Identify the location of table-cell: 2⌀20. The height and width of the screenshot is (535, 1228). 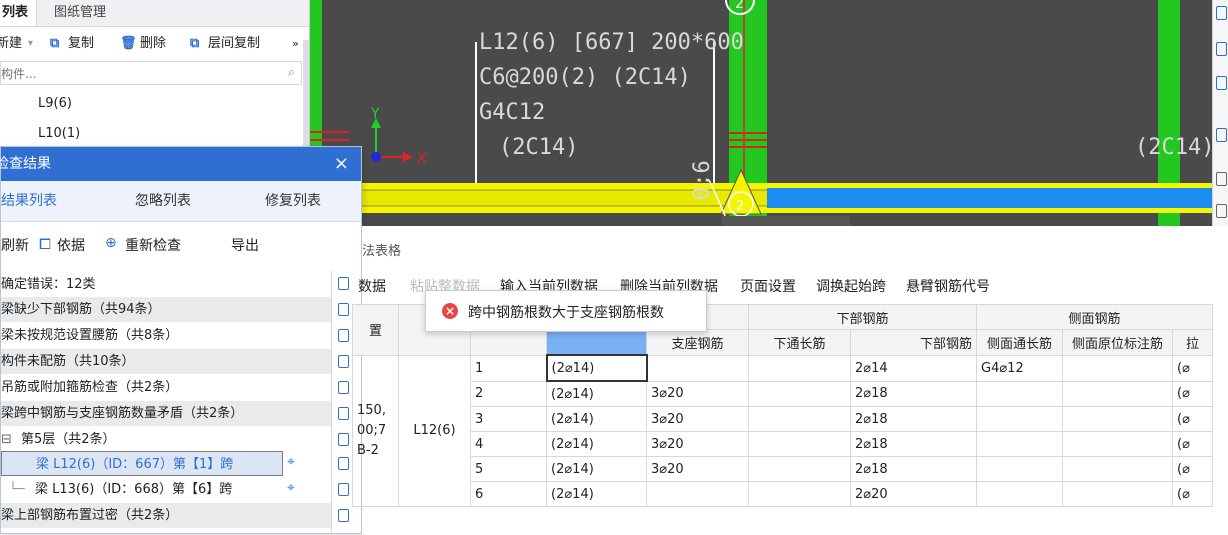
(913, 494).